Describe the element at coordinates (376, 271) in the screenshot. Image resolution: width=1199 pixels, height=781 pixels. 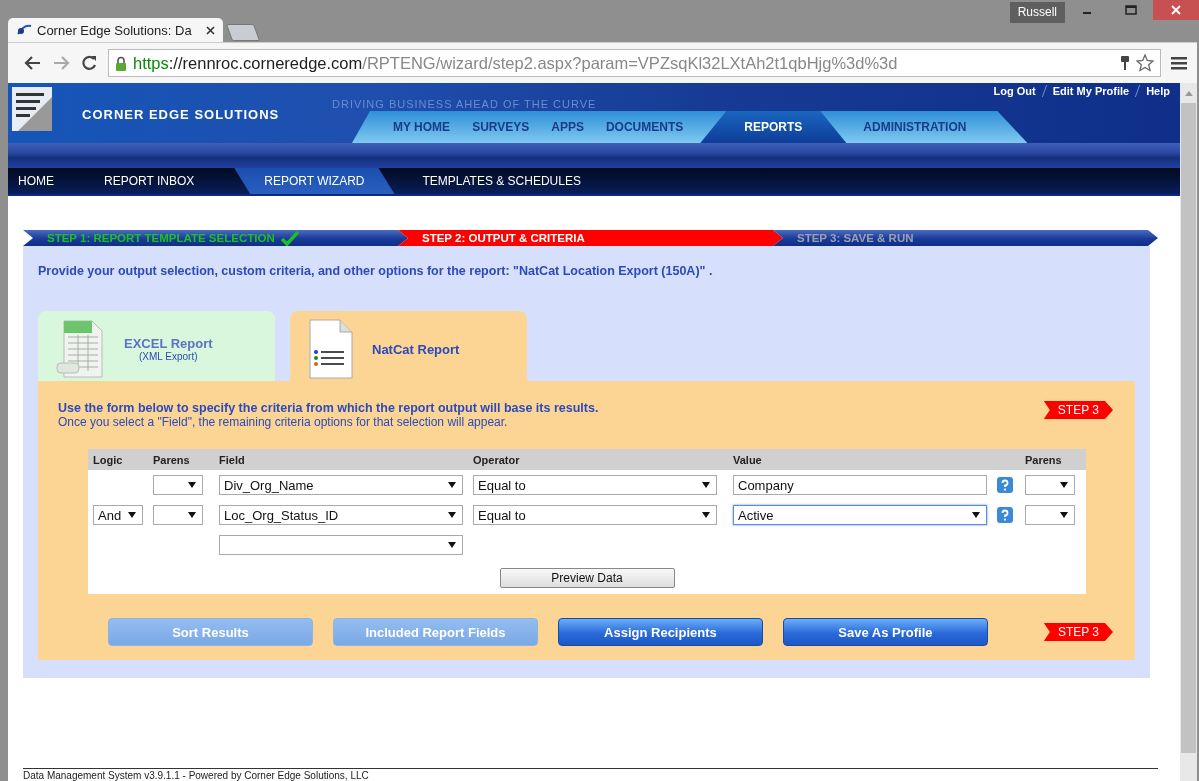
I see `intro-text: Provide your output selection, custom criteria, and other options for the report: "NatCat Location Export (150A)" .` at that location.